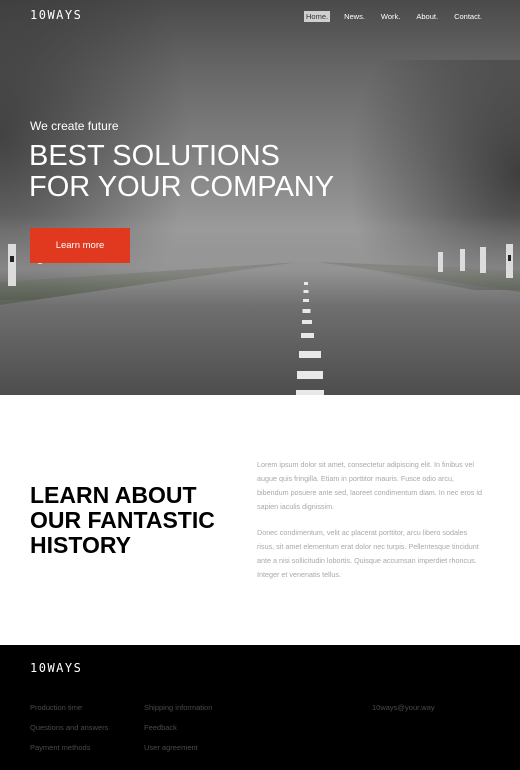  Describe the element at coordinates (69, 748) in the screenshot. I see `footer-link-payment-methods: Payment methods` at that location.